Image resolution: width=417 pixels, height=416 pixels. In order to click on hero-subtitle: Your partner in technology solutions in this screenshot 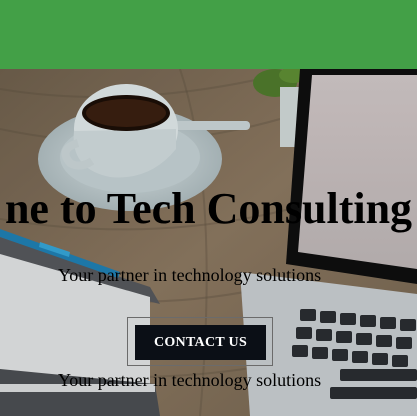, I will do `click(190, 275)`.